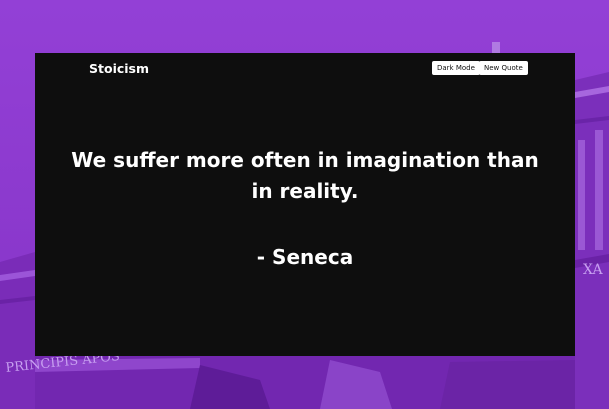 The width and height of the screenshot is (609, 409). What do you see at coordinates (503, 68) in the screenshot?
I see `new-quote-button: New Quote` at bounding box center [503, 68].